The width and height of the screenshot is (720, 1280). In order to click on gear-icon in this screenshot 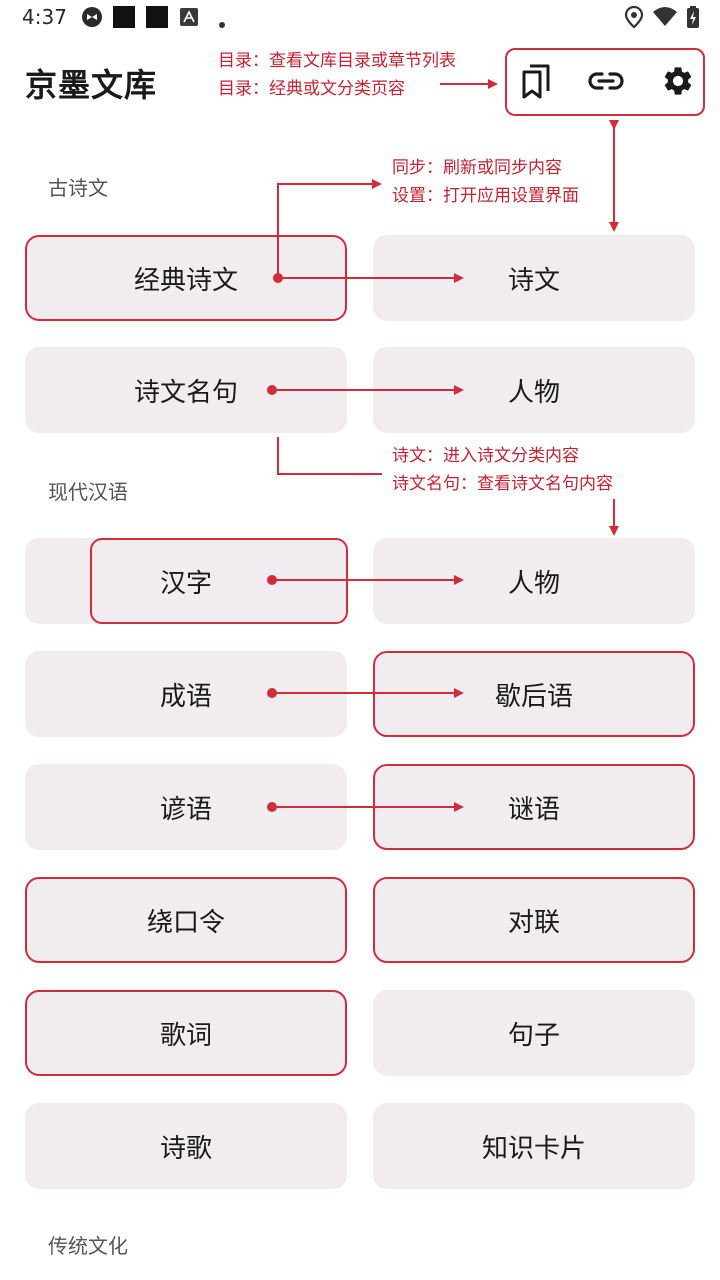, I will do `click(678, 83)`.